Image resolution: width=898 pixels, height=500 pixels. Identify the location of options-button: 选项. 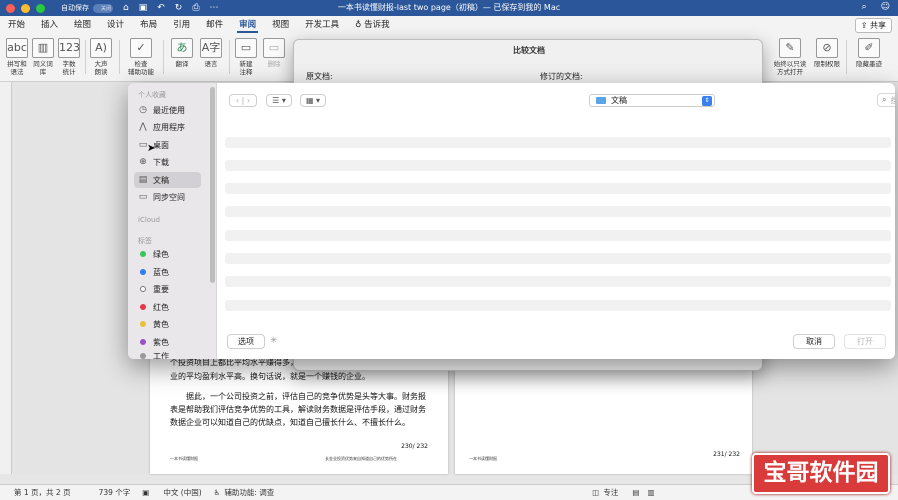
(246, 341).